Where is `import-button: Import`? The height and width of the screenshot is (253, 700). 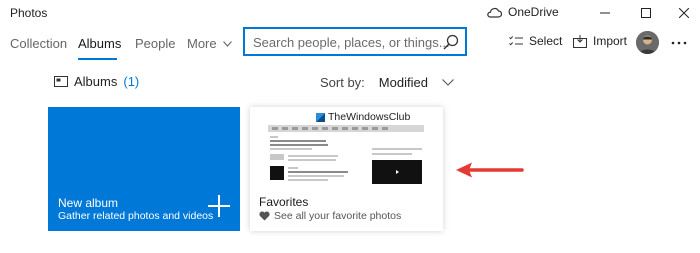
import-button: Import is located at coordinates (600, 41).